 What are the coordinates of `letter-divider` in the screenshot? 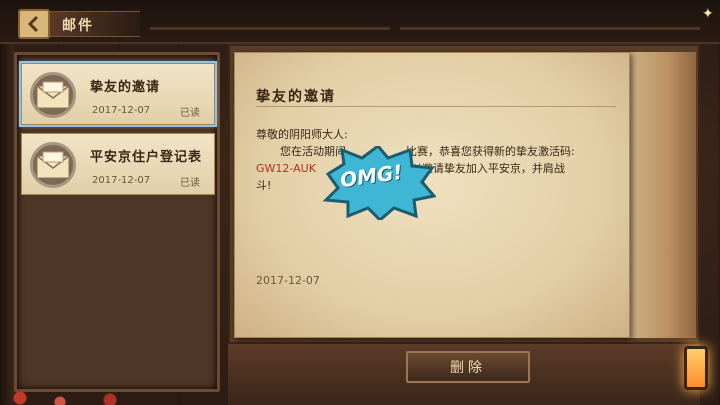 It's located at (436, 106).